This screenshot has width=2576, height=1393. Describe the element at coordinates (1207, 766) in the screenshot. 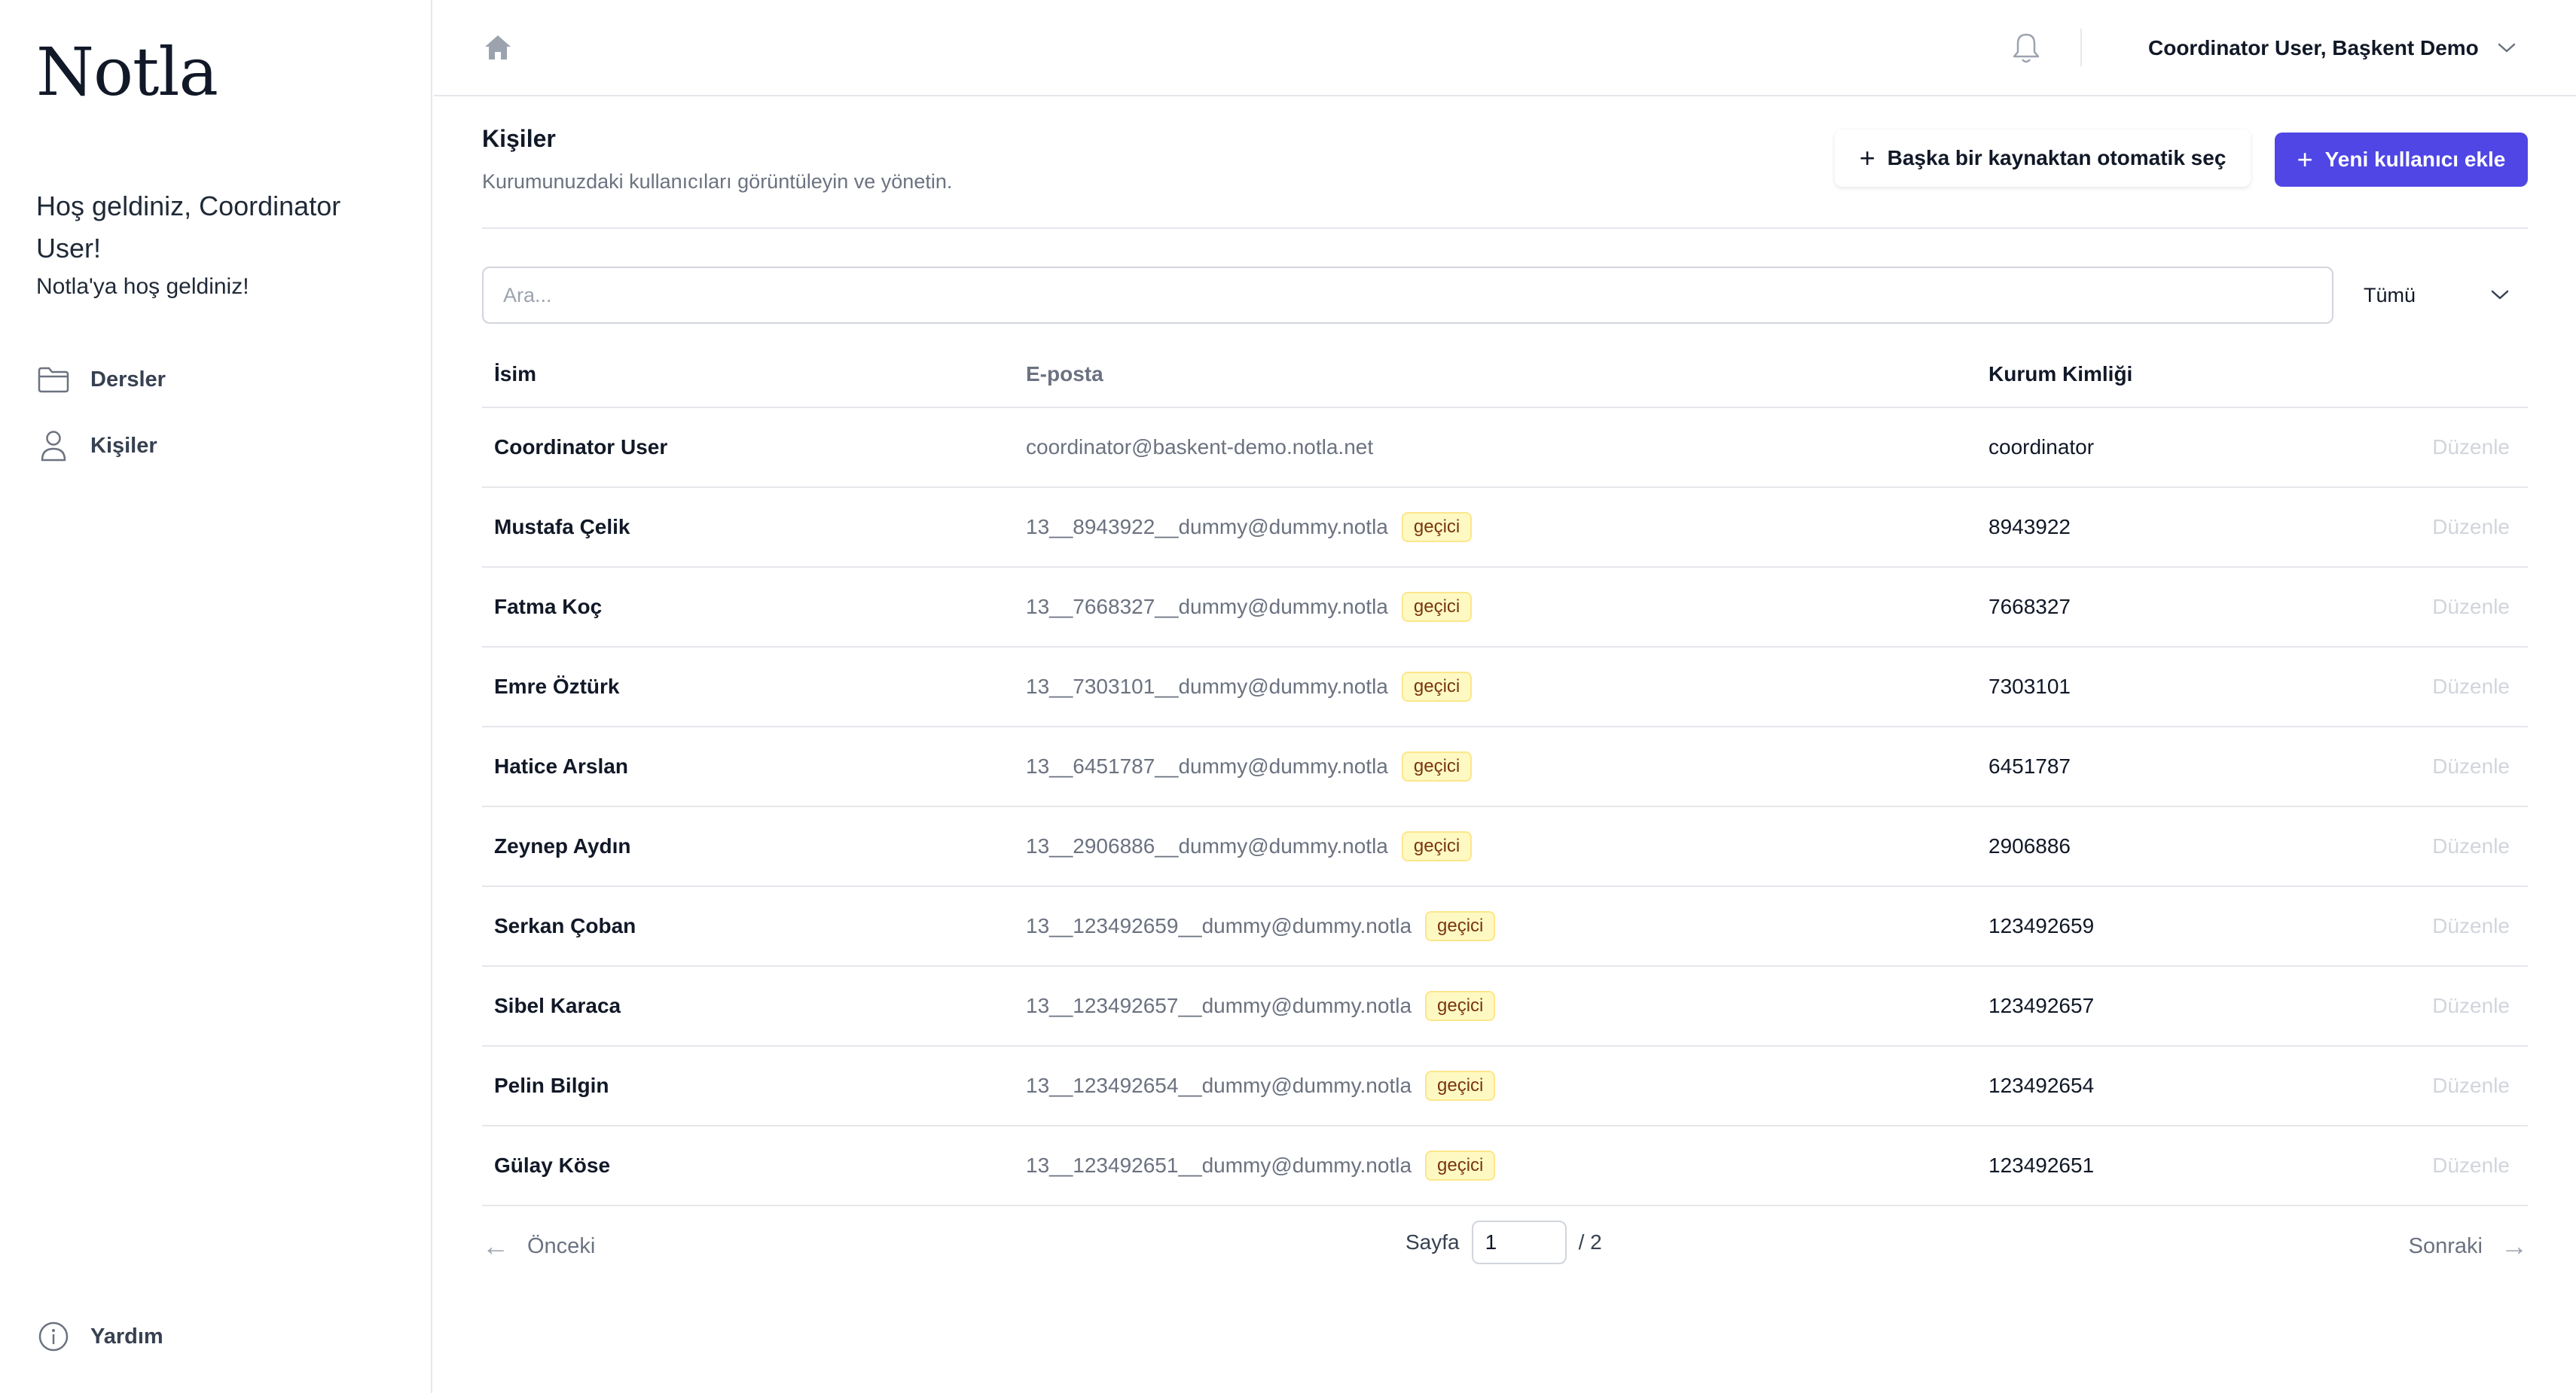

I see `user-email: 13__6451787__dummy@dummy.notla` at that location.